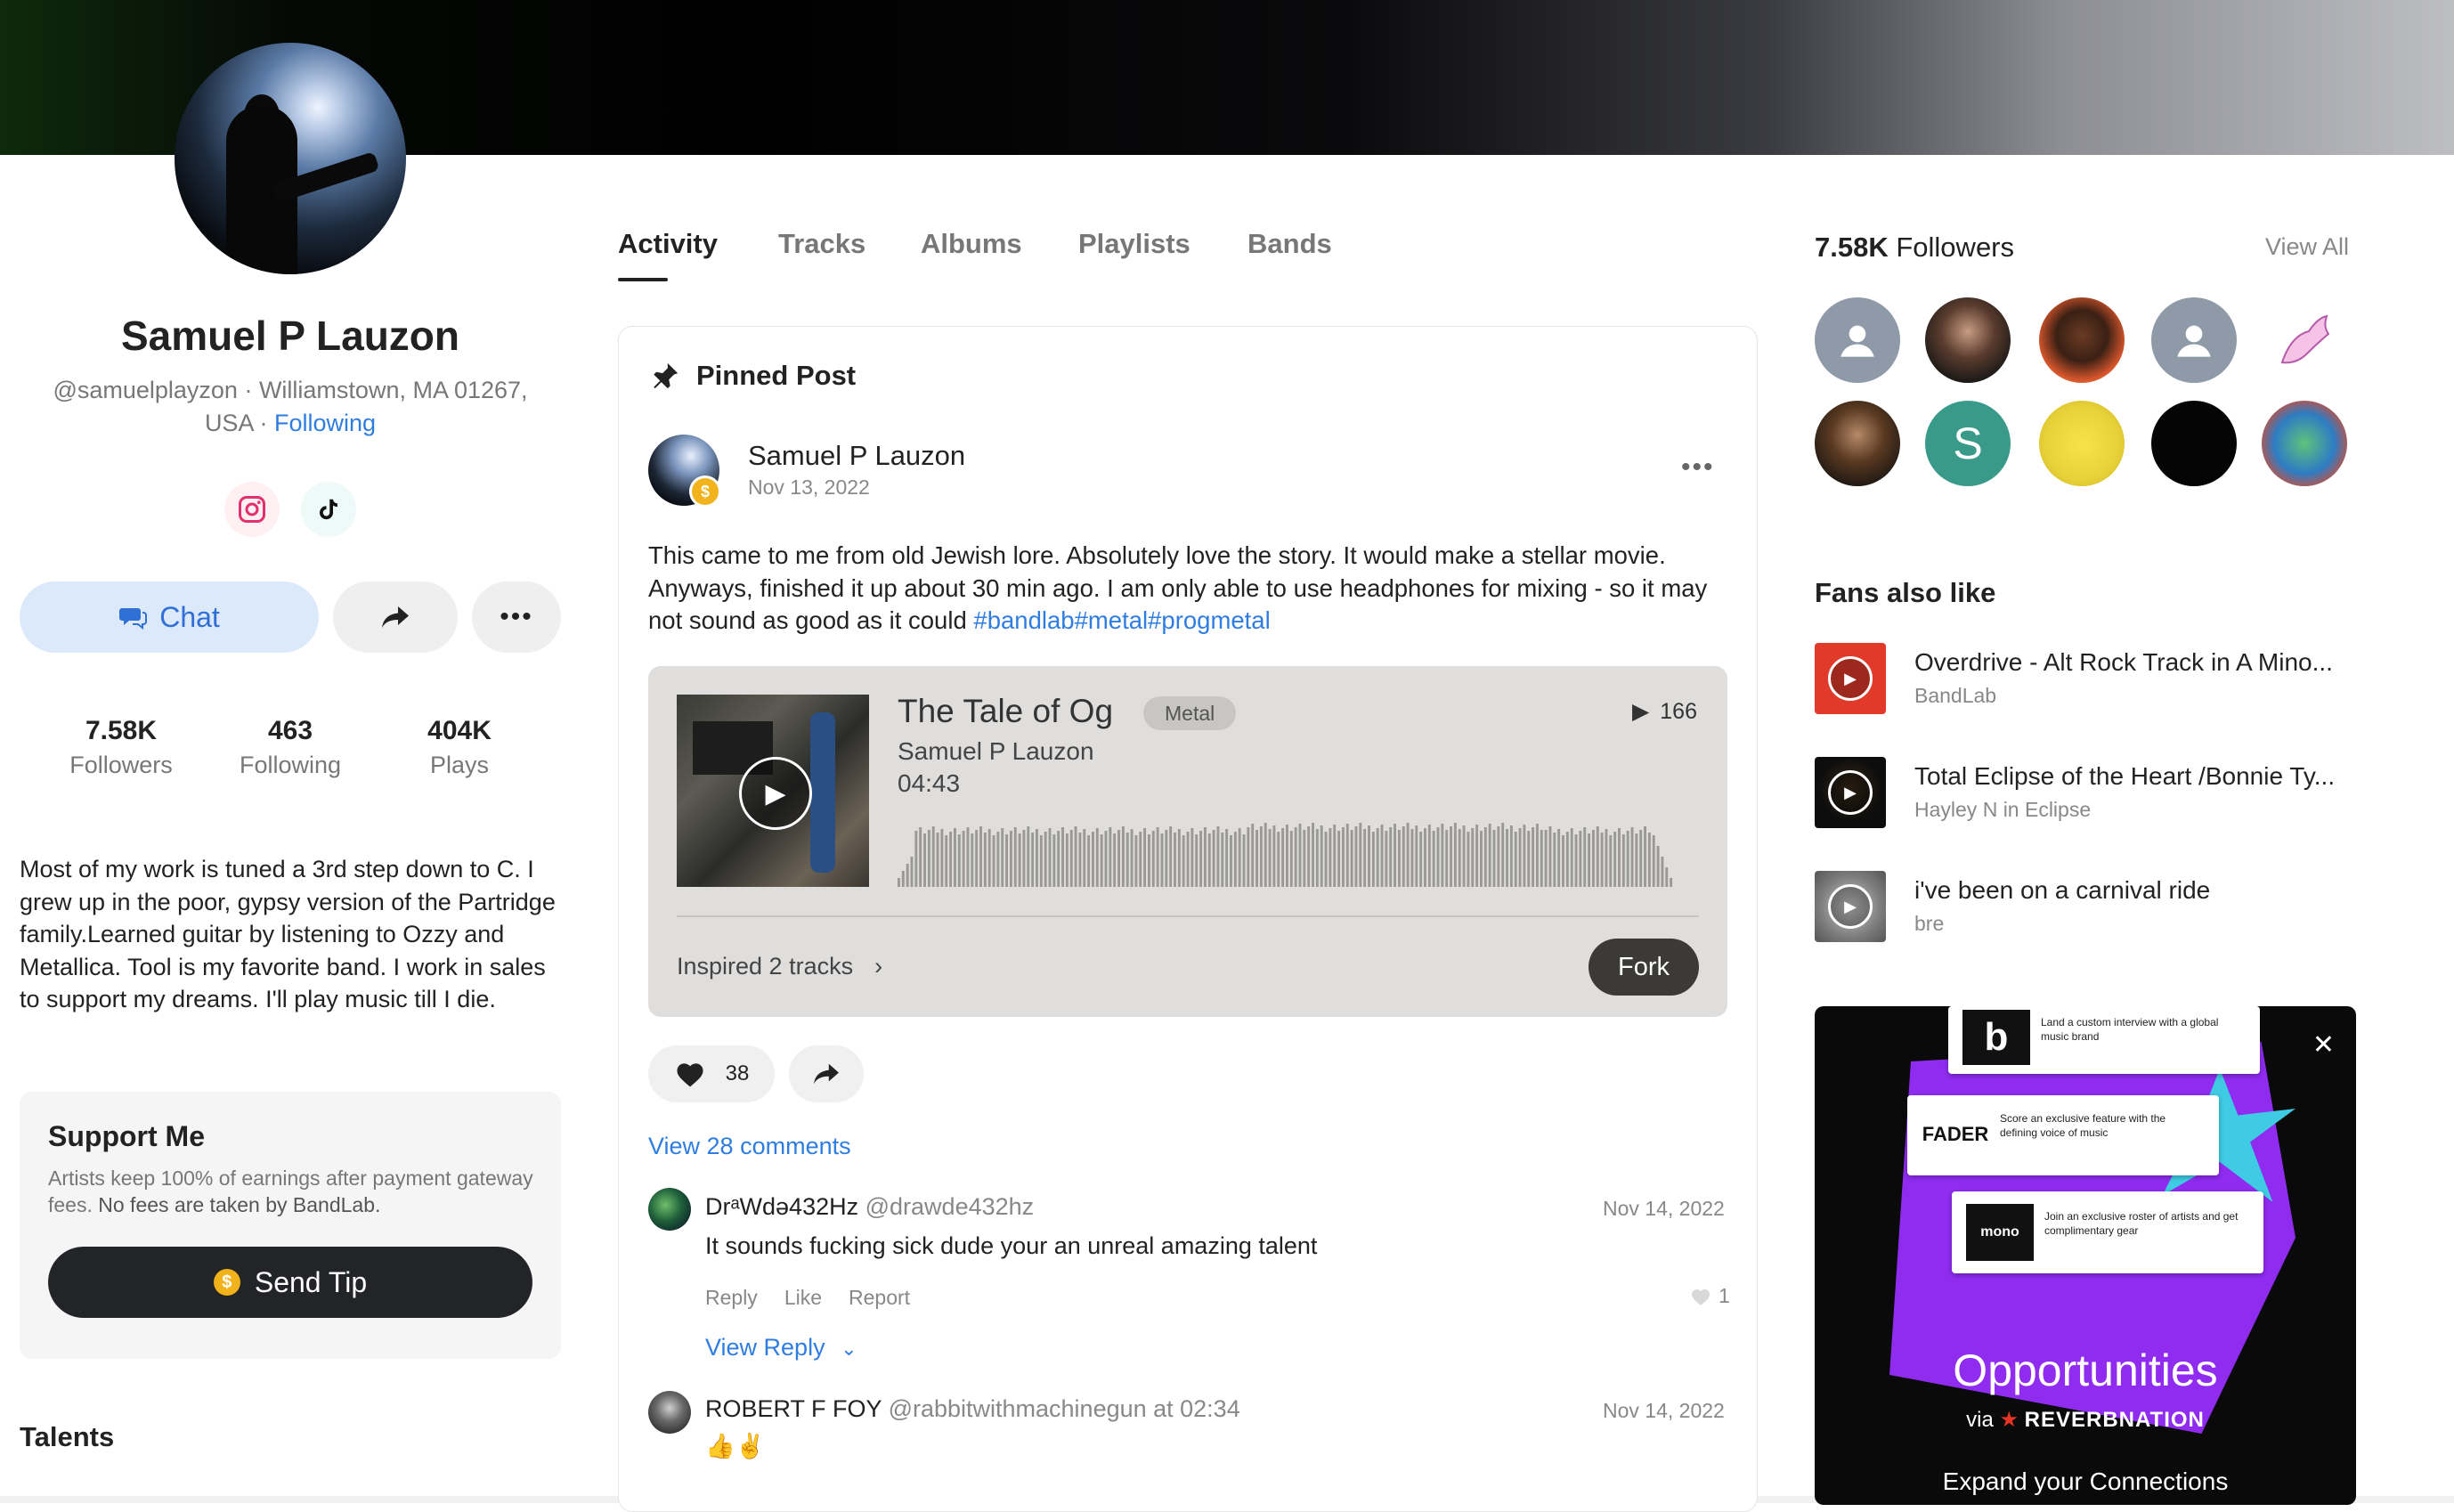 This screenshot has width=2454, height=1512. I want to click on fork-button: Fork, so click(1644, 967).